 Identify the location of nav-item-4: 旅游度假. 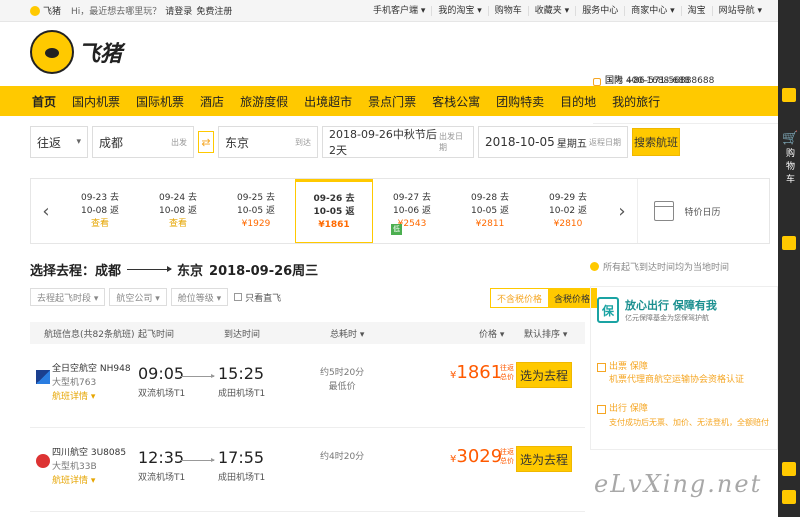
(264, 101).